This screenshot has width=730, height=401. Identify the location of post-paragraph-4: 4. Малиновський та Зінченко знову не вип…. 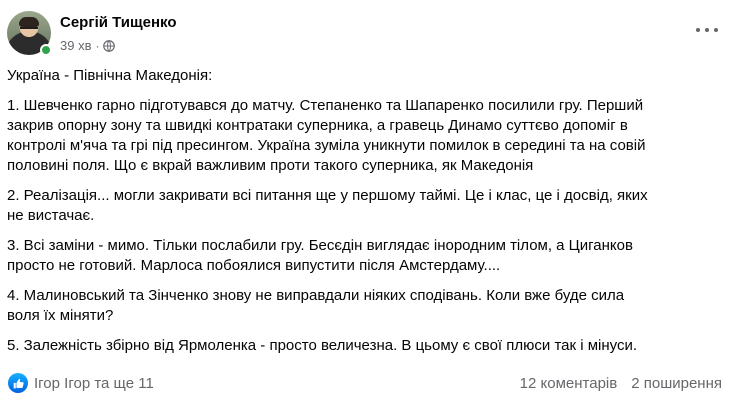
(316, 305).